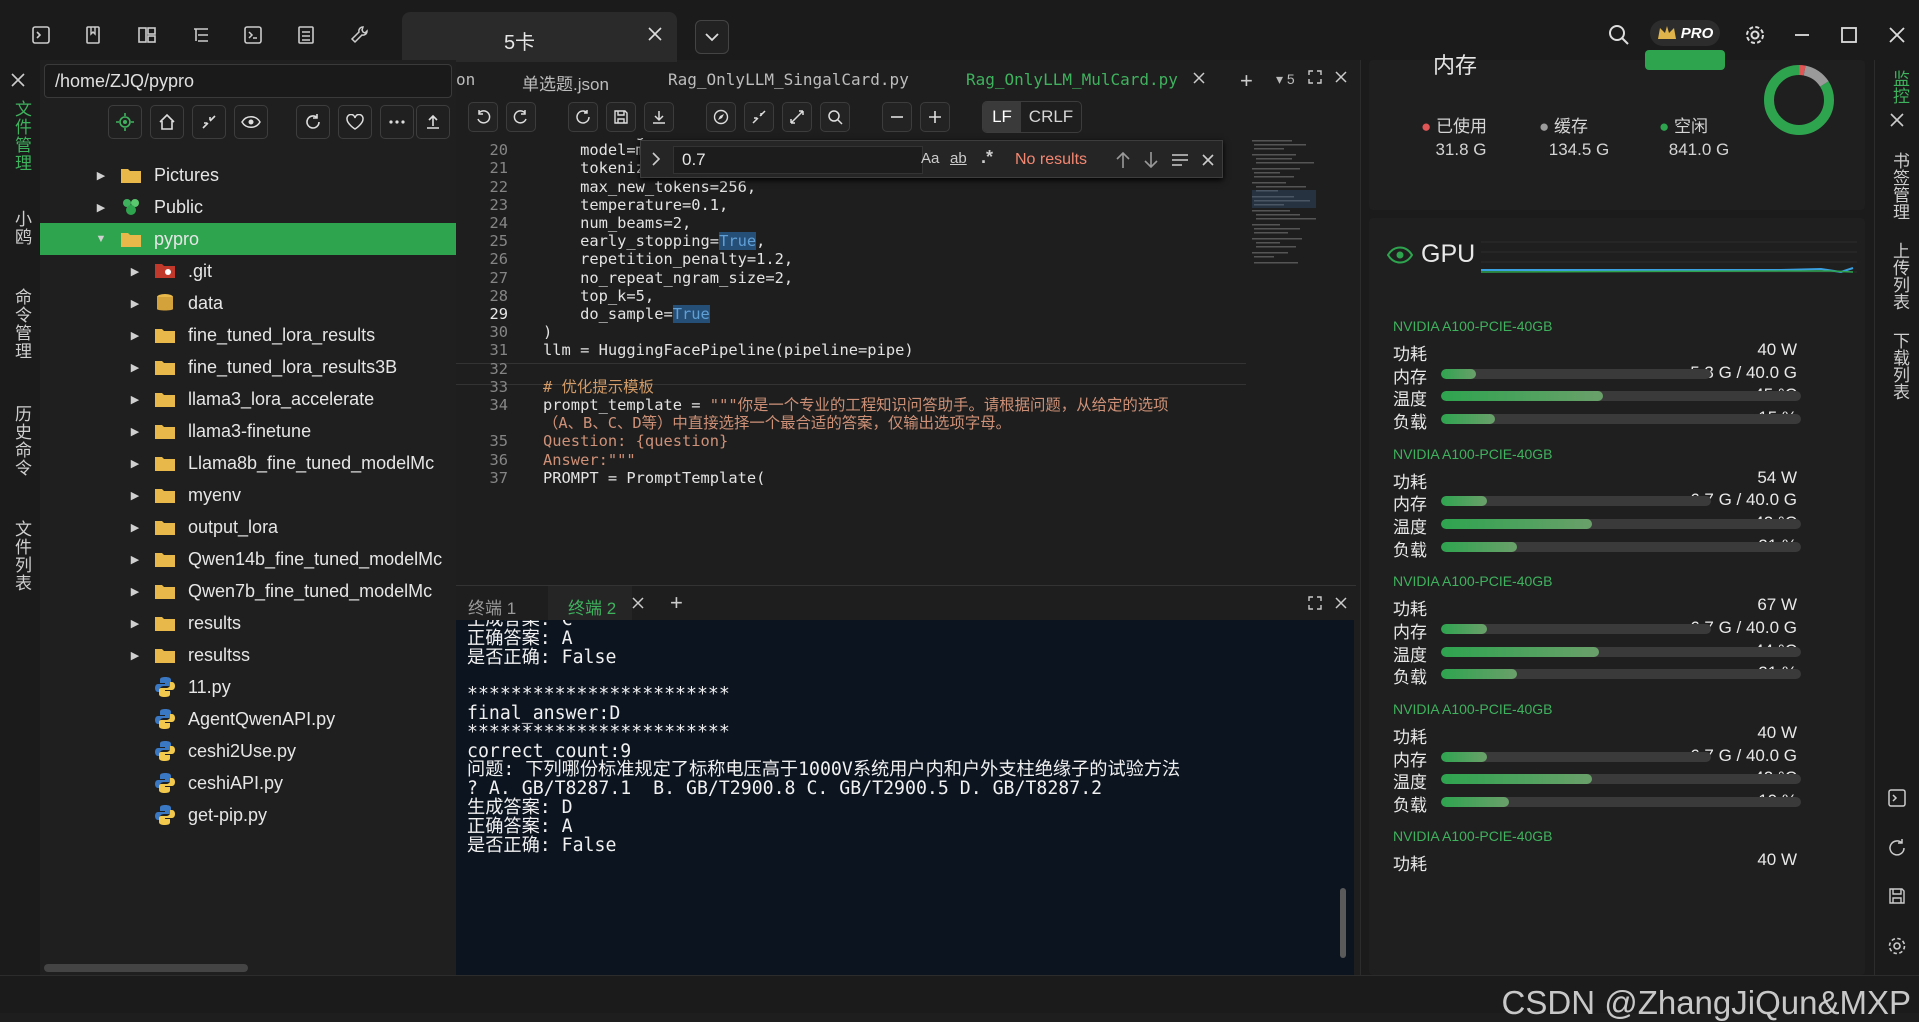  Describe the element at coordinates (248, 527) in the screenshot. I see `folder-item: ▶ output_lora` at that location.